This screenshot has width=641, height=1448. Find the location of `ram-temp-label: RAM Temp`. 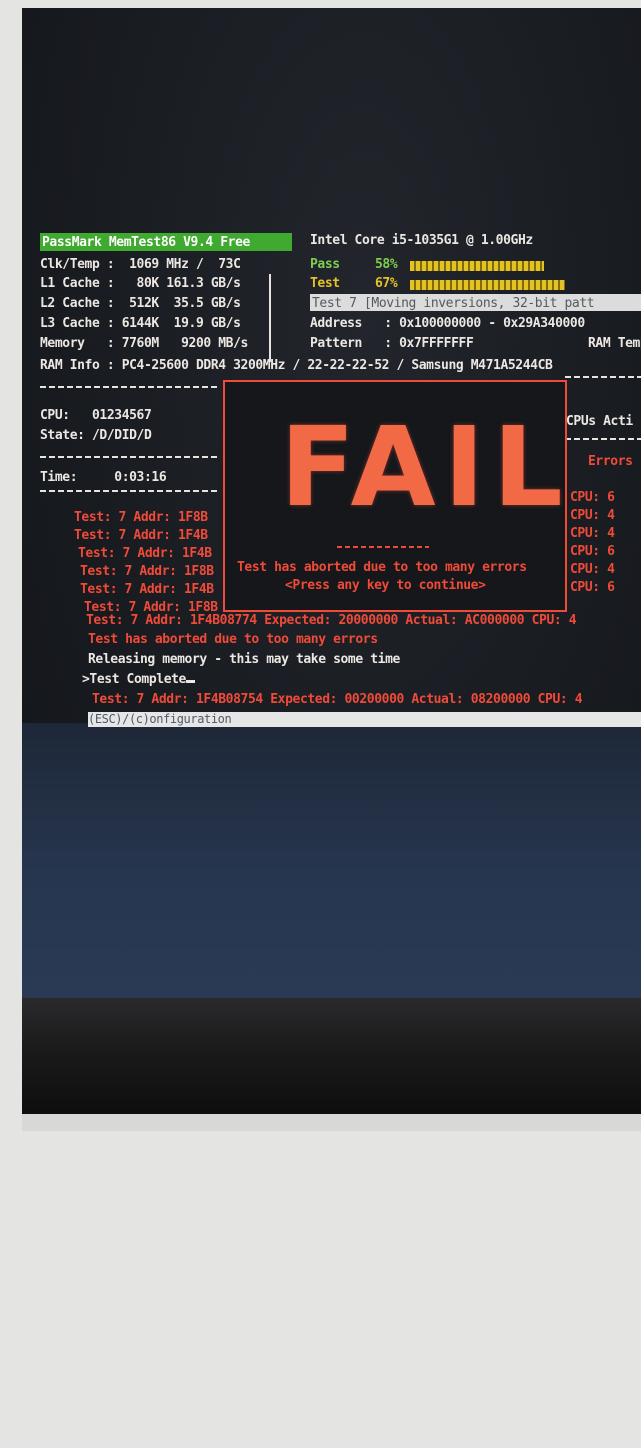

ram-temp-label: RAM Temp is located at coordinates (614, 343).